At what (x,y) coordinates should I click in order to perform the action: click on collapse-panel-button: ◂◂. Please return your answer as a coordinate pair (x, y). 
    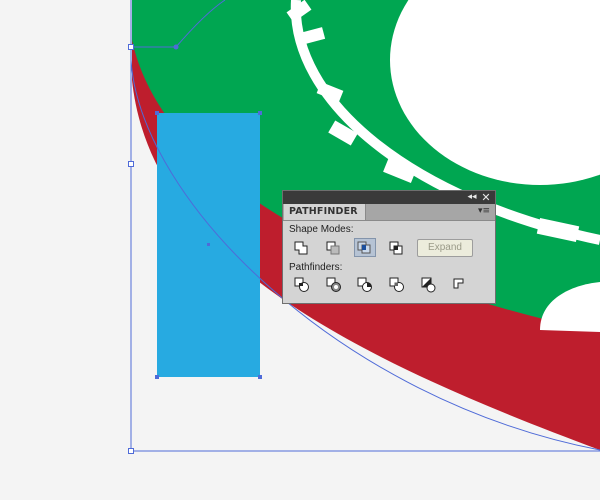
    Looking at the image, I should click on (472, 197).